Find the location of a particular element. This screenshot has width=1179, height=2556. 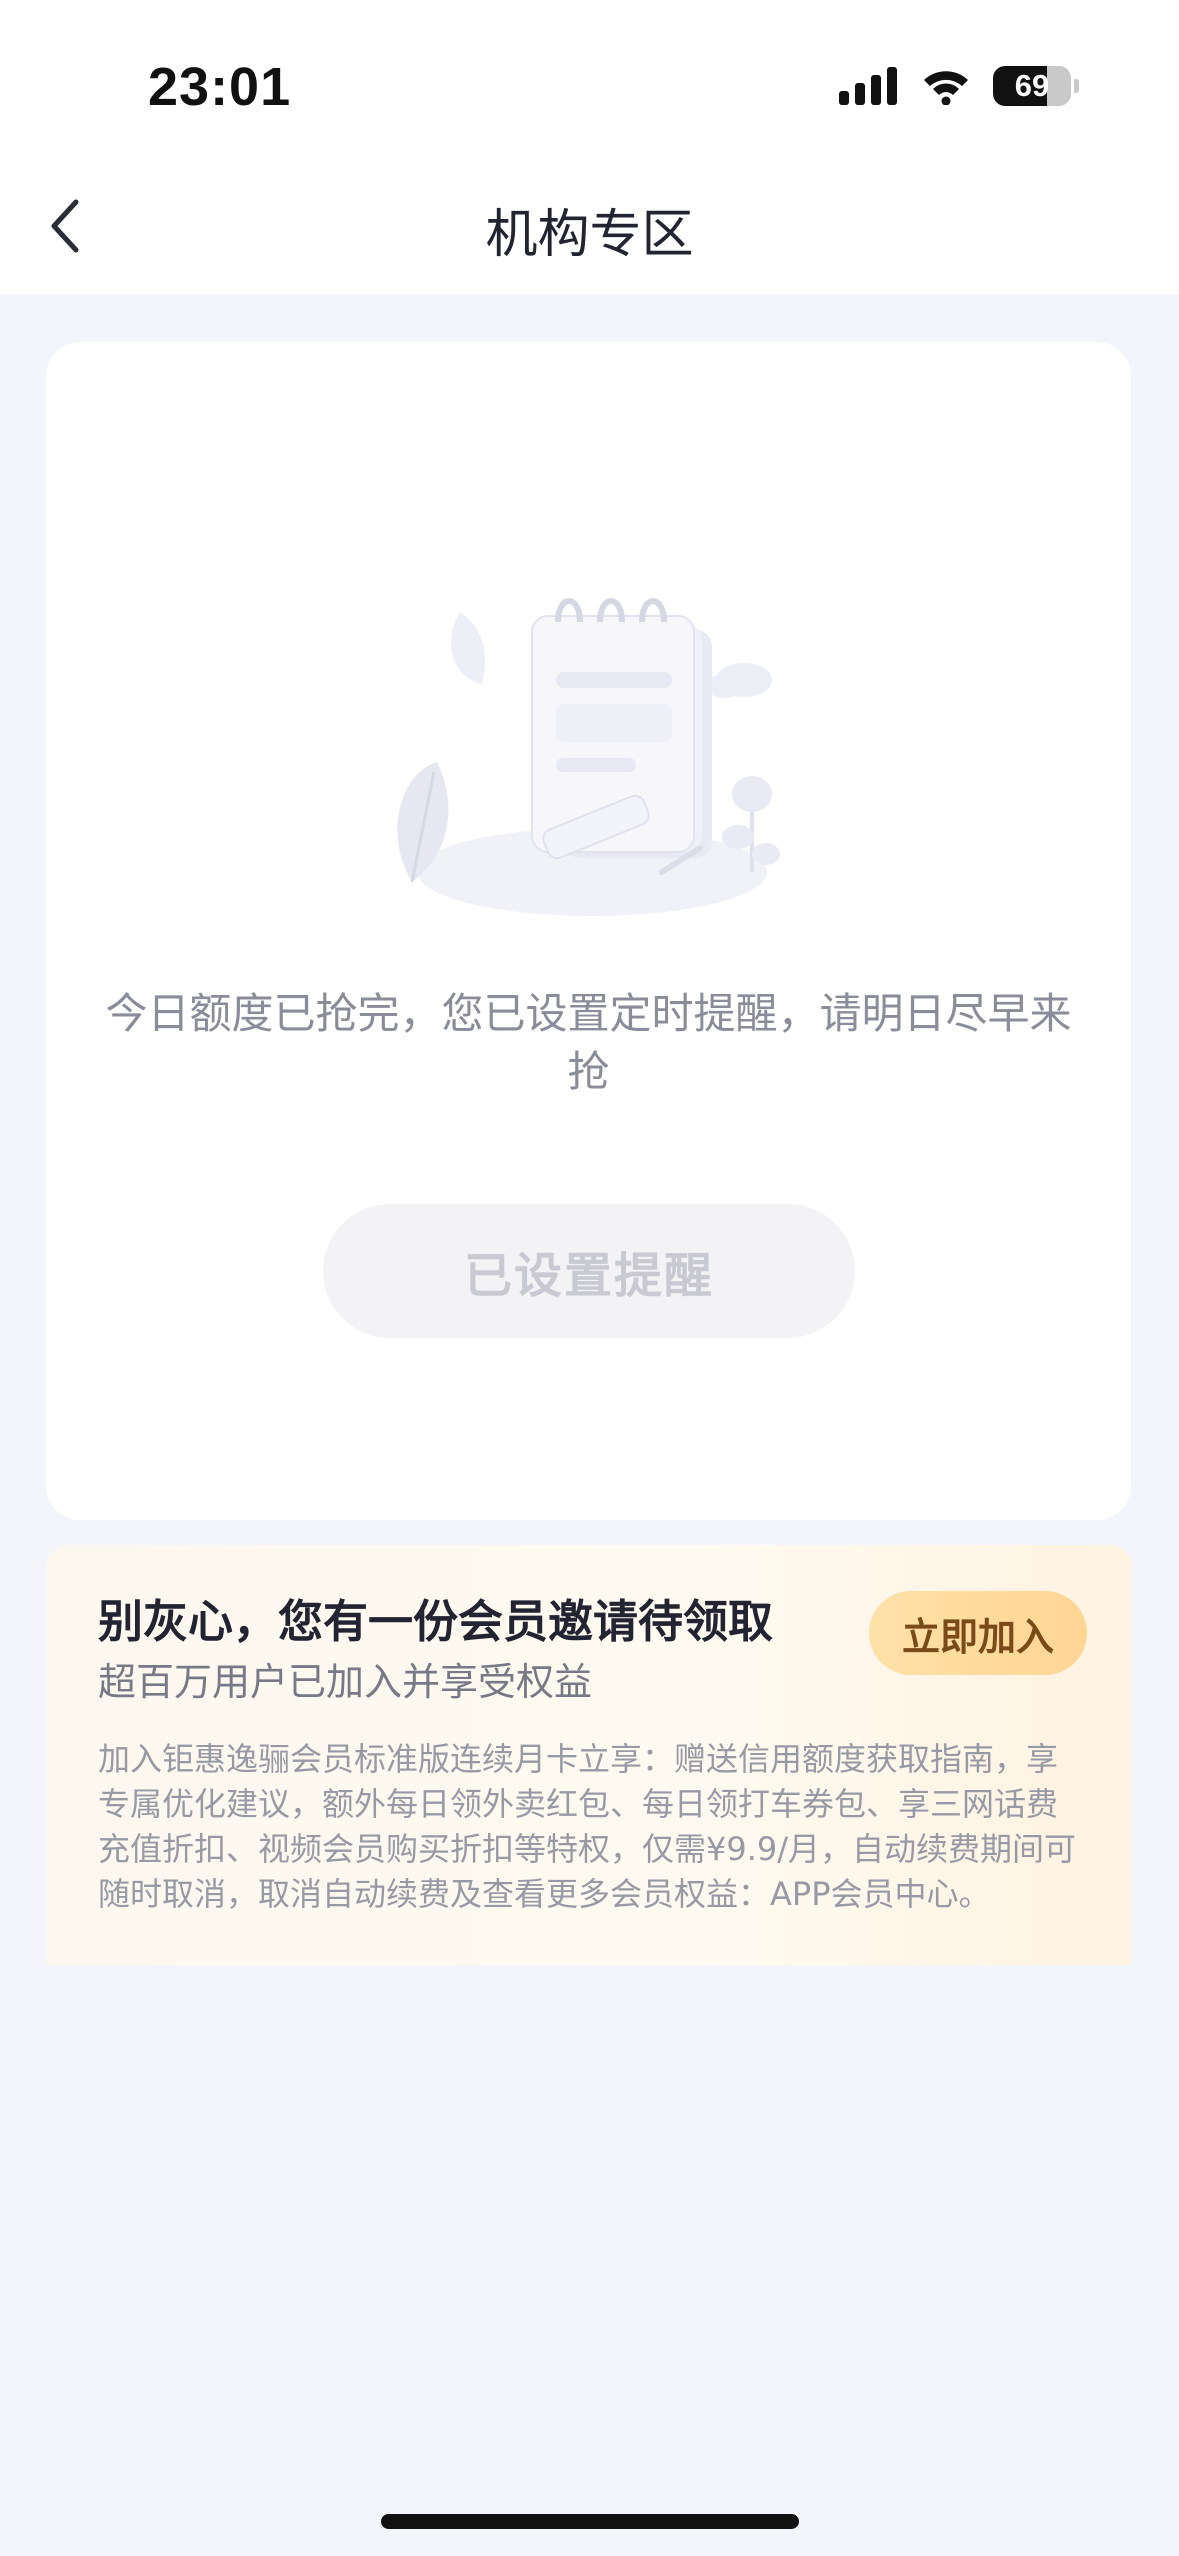

page-title: 机构专区 is located at coordinates (589, 235).